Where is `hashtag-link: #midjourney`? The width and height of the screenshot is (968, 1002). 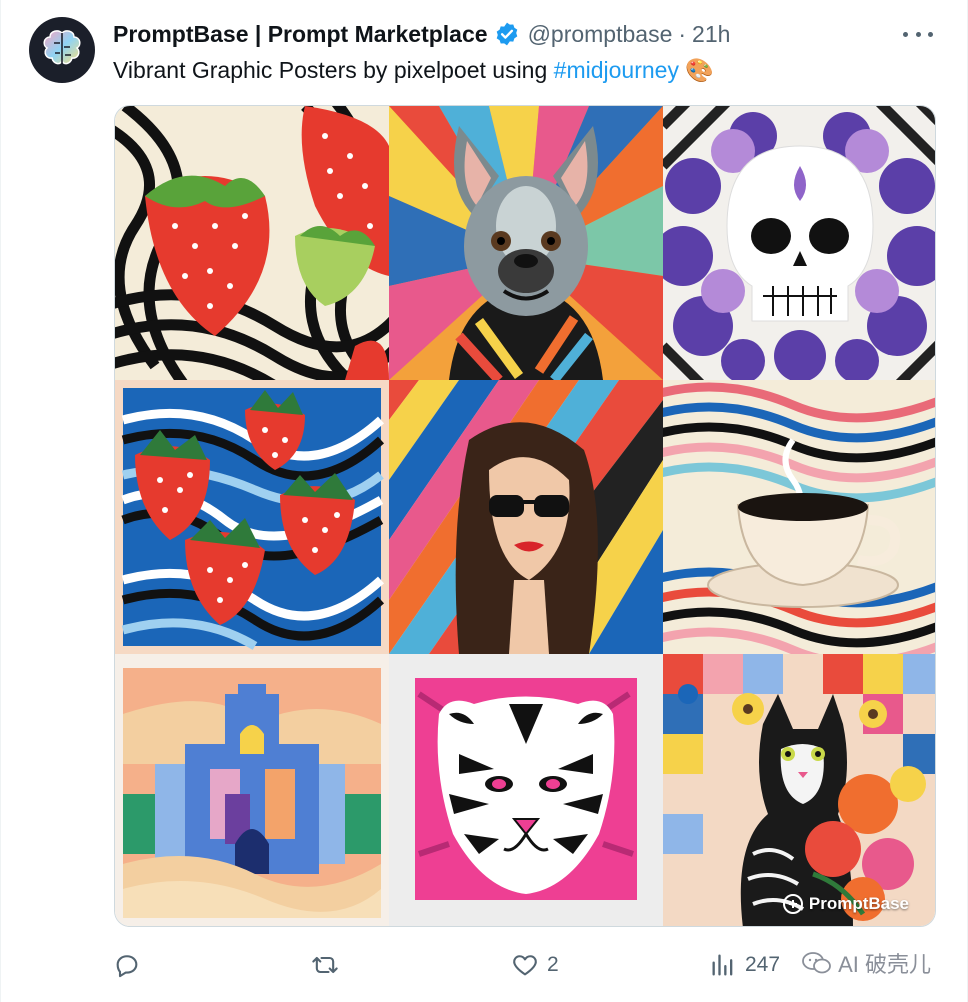 hashtag-link: #midjourney is located at coordinates (616, 70).